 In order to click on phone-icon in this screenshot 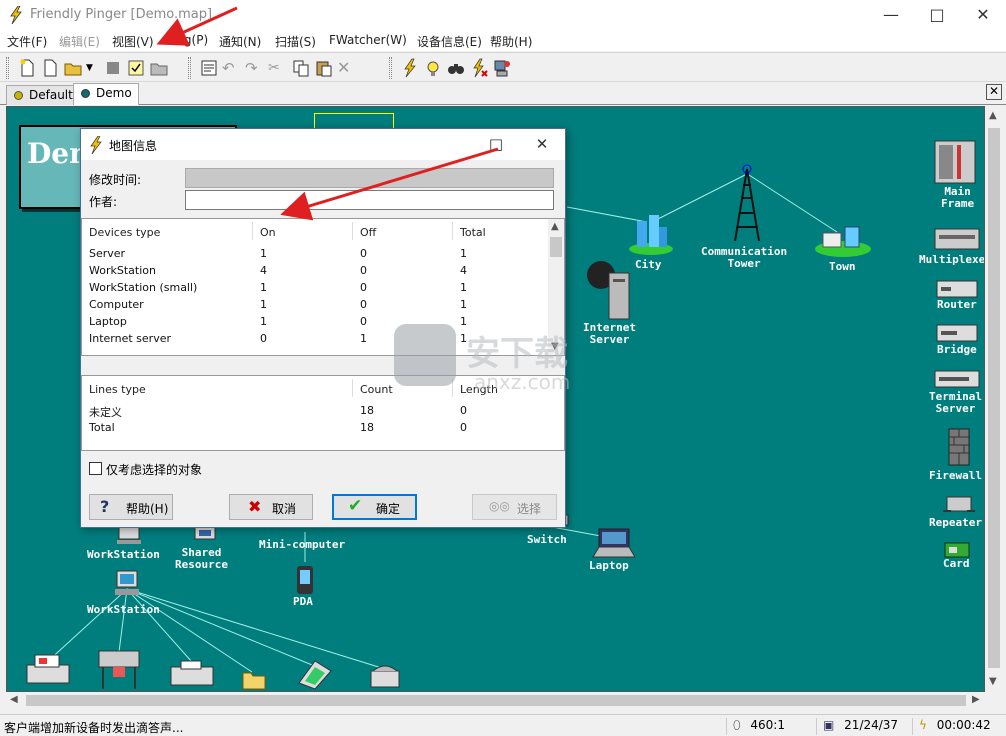, I will do `click(385, 676)`.